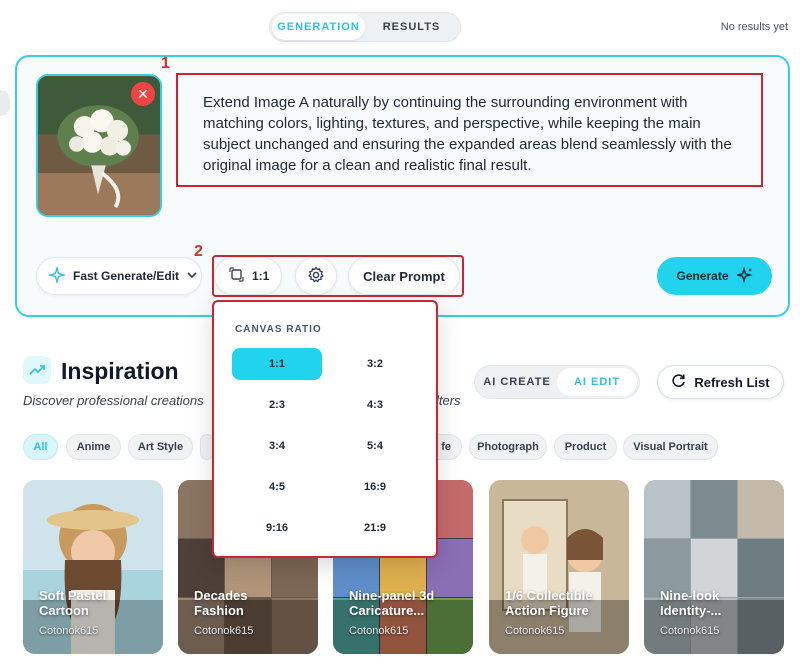 This screenshot has width=800, height=670. I want to click on model-label: Fast Generate/Edit, so click(126, 276).